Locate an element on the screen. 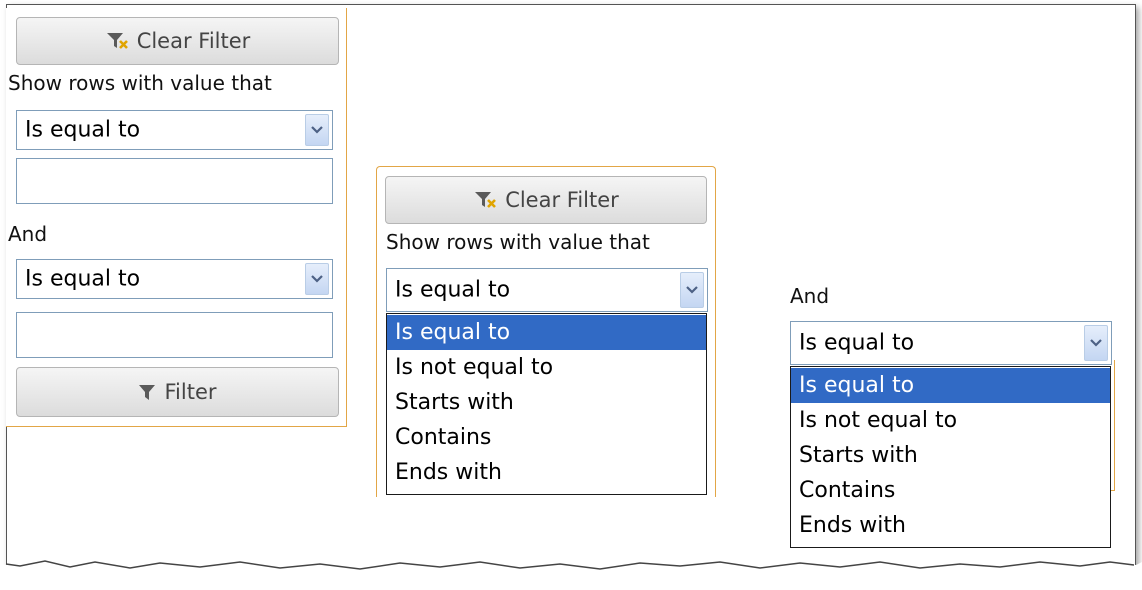  torn-edge-decoration is located at coordinates (571, 575).